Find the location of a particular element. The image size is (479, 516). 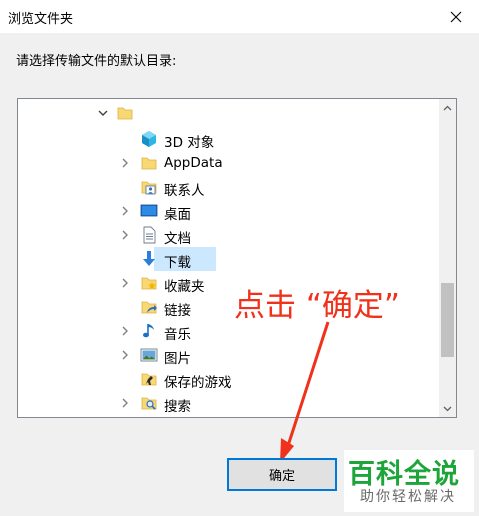

ok-button: 确定 is located at coordinates (282, 474).